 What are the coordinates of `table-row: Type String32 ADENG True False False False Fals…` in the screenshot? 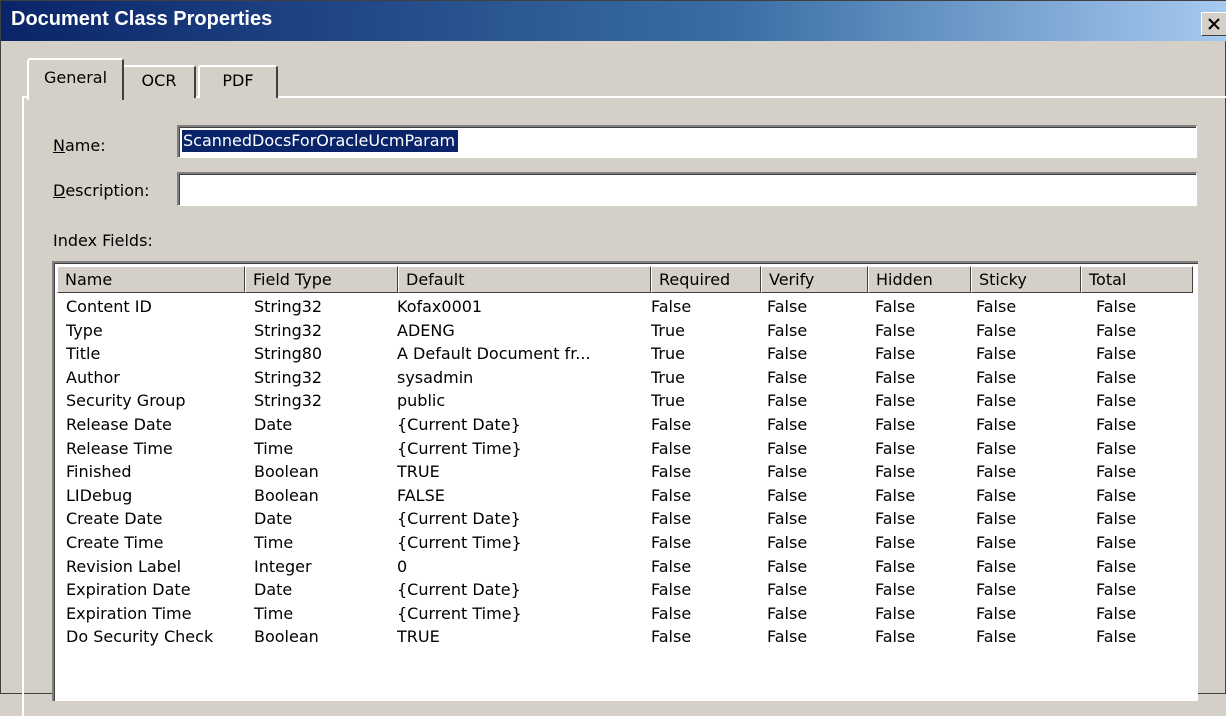 It's located at (626, 331).